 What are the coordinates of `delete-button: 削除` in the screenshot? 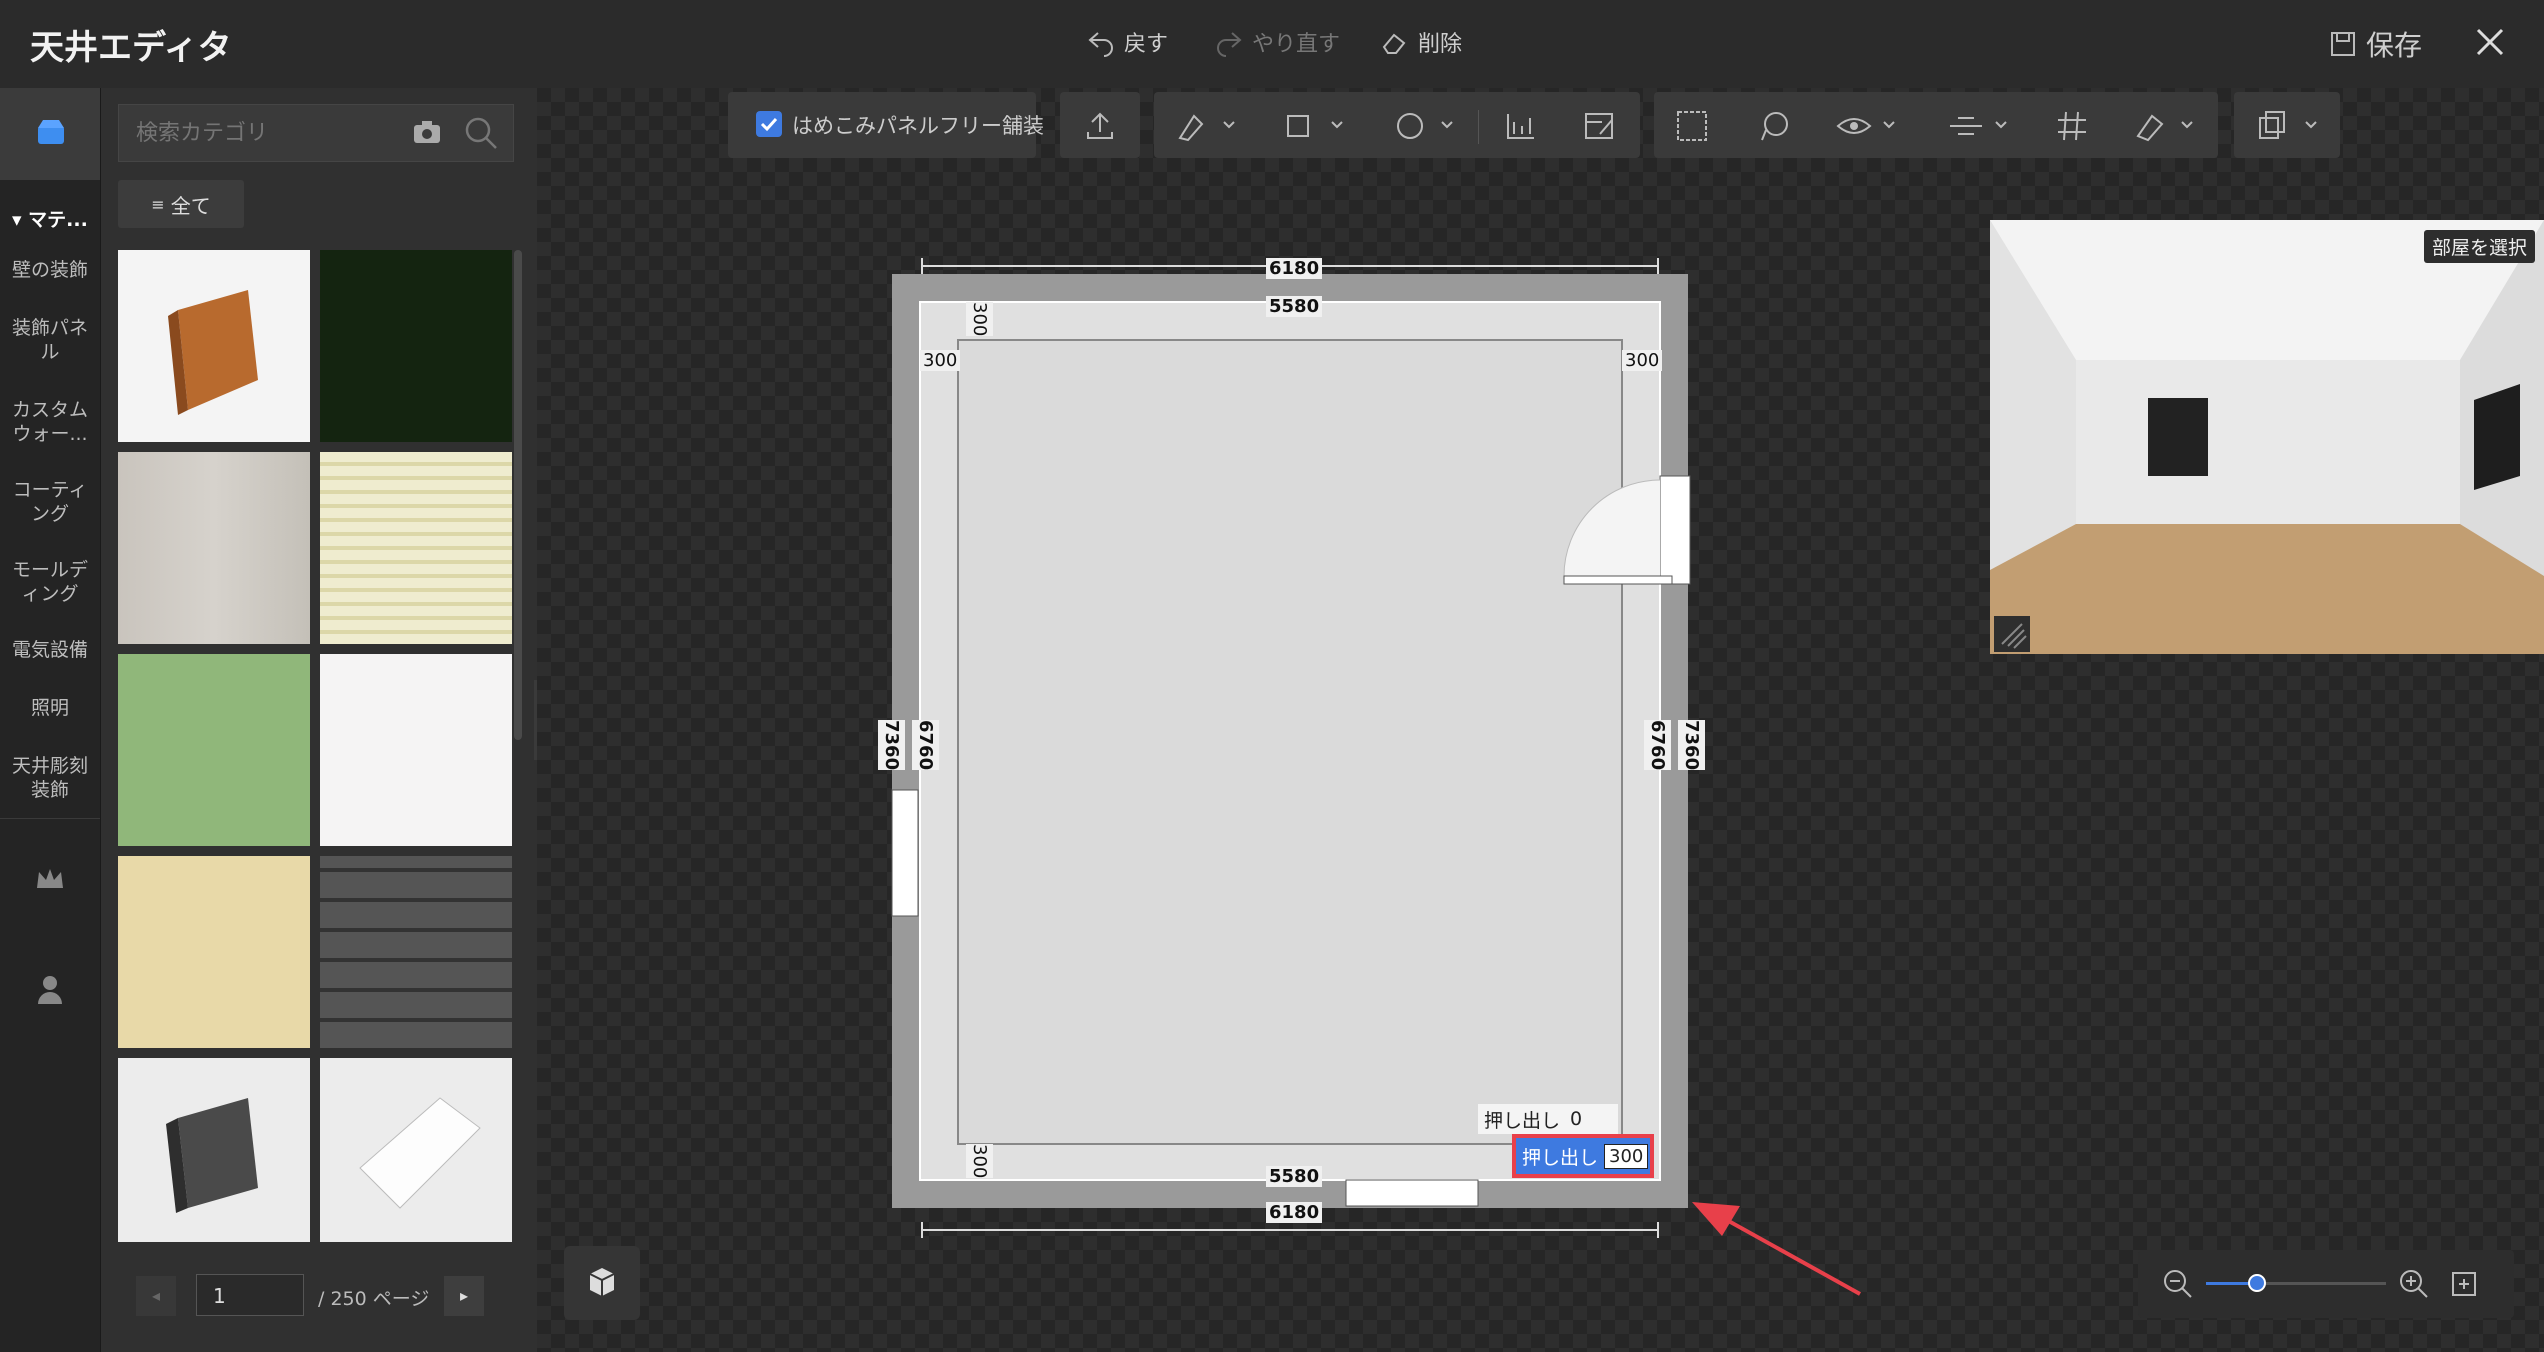 It's located at (1421, 42).